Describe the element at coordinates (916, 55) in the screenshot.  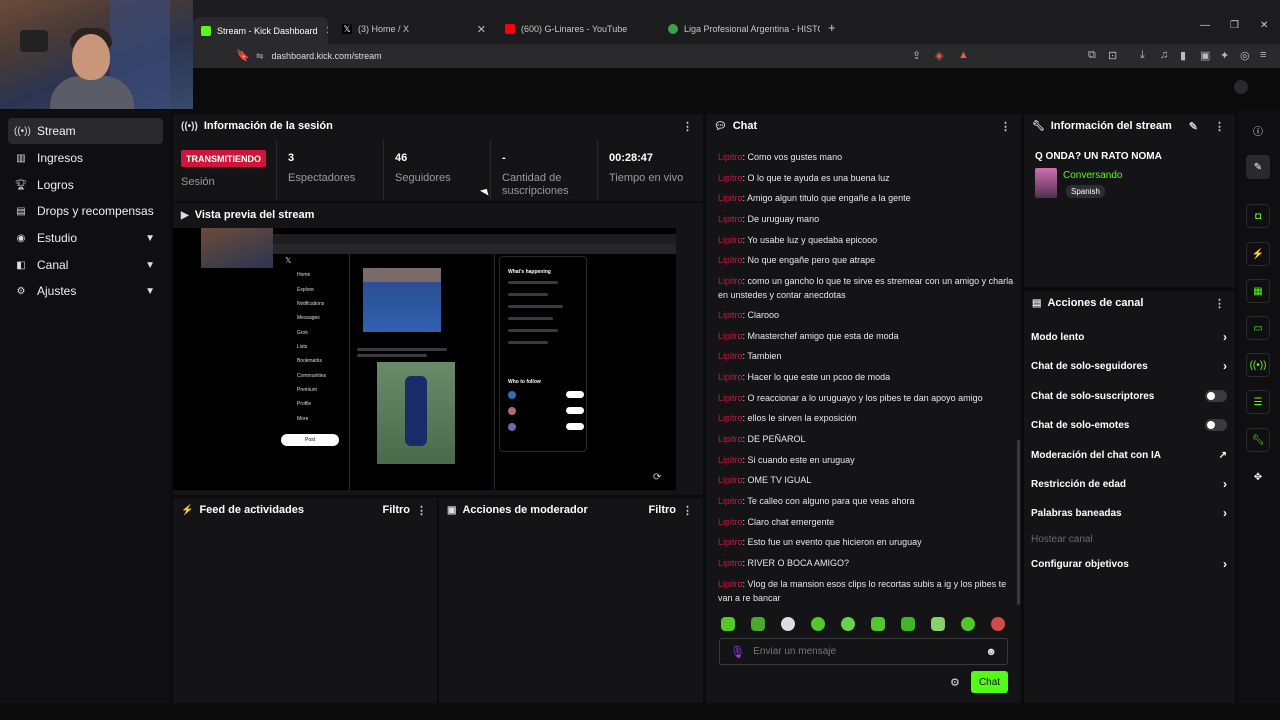
I see `share-icon: ⇪` at that location.